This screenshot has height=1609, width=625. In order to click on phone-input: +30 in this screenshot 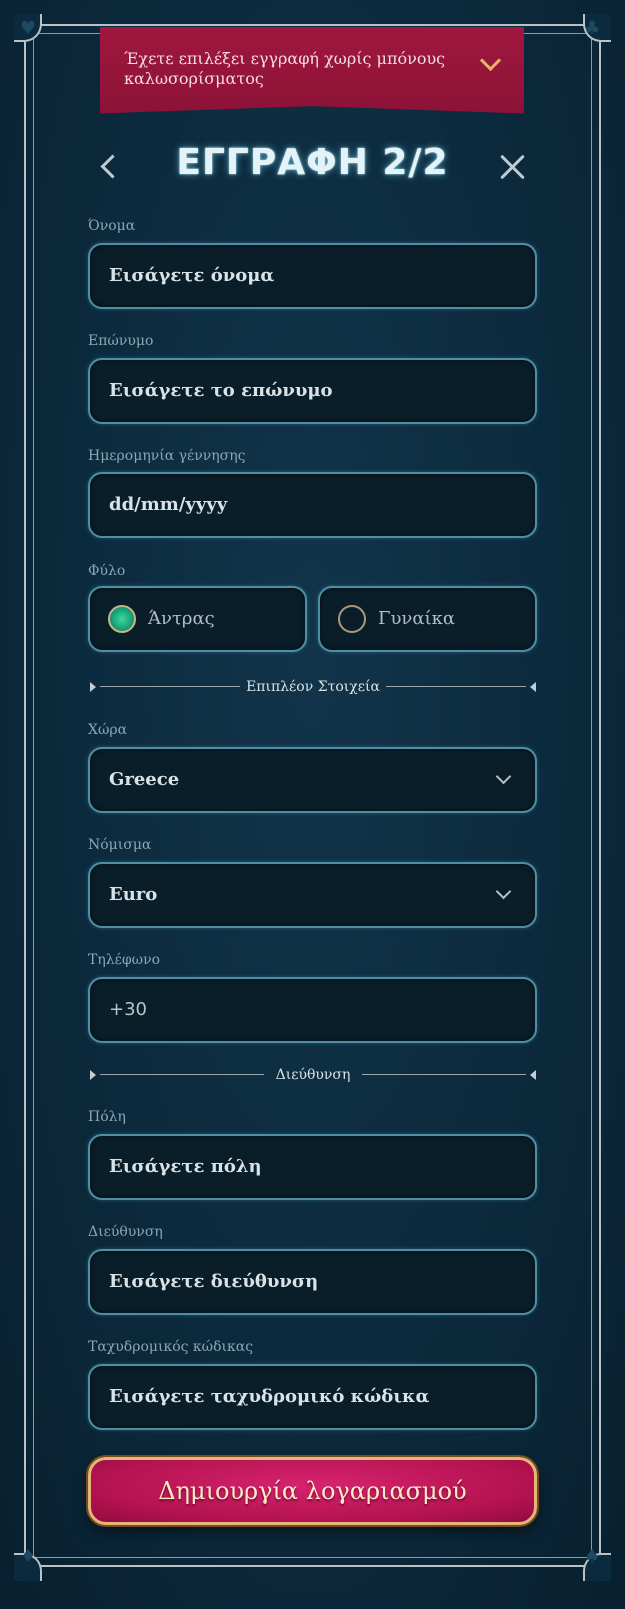, I will do `click(312, 1010)`.